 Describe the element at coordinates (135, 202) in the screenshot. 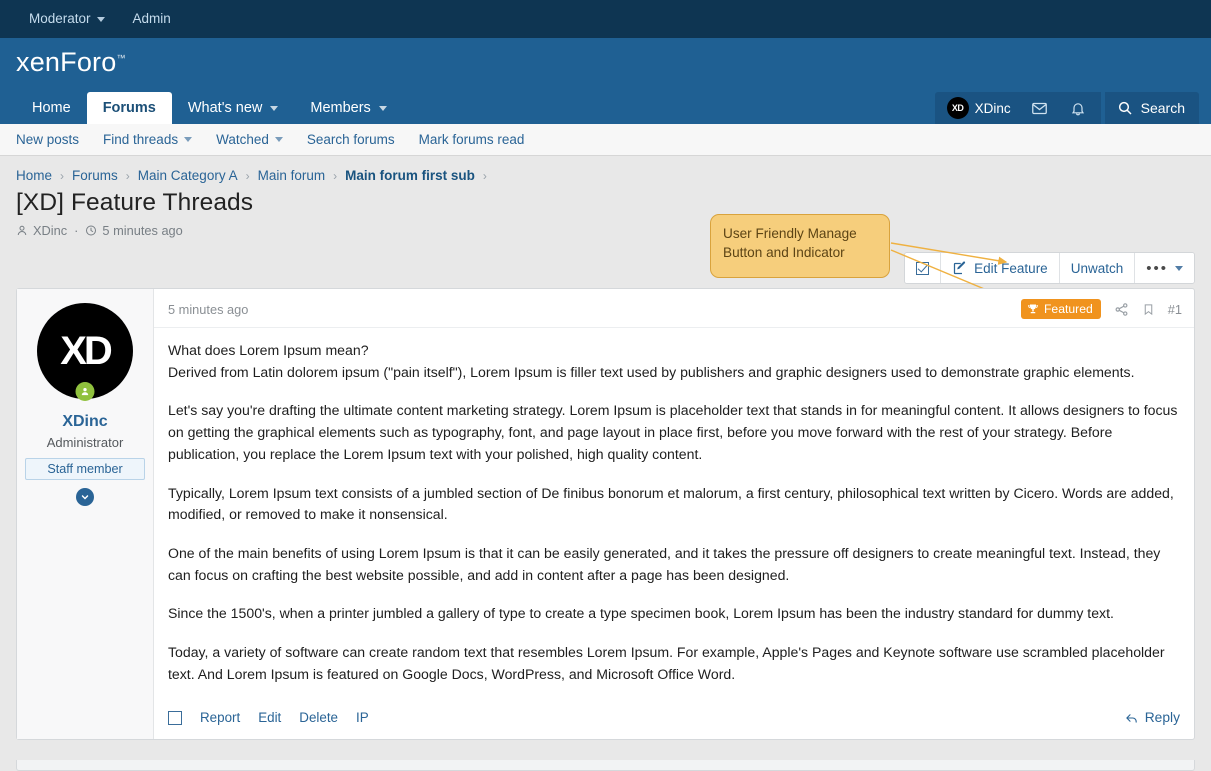

I see `page-title: [XD] Feature Threads` at that location.